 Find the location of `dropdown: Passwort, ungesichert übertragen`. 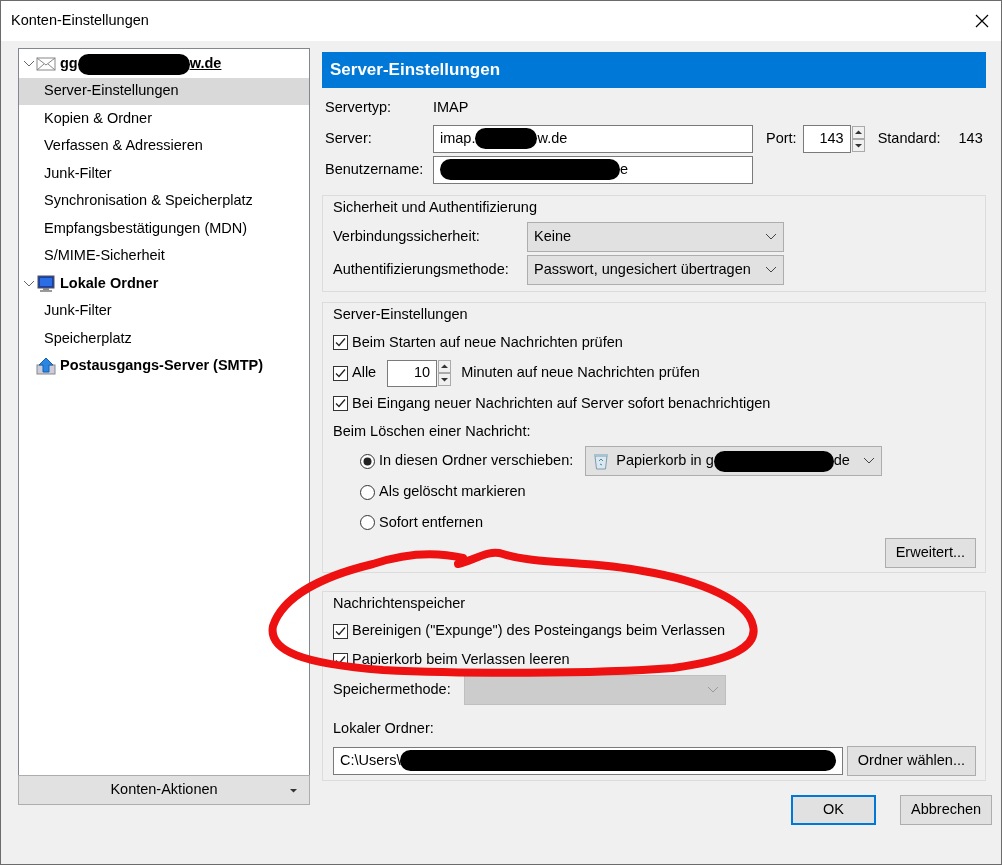

dropdown: Passwort, ungesichert übertragen is located at coordinates (655, 270).